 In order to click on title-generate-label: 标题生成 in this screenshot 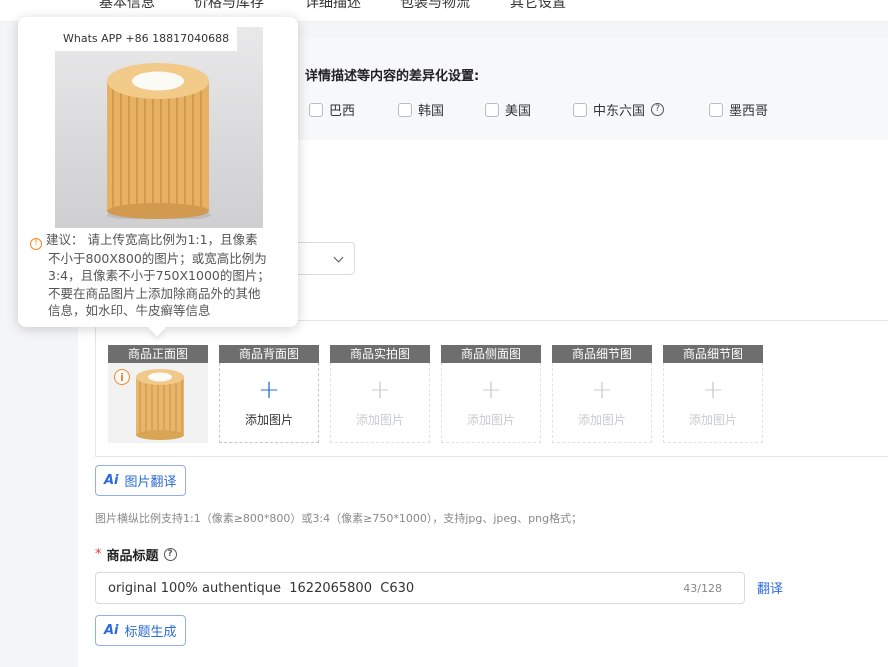, I will do `click(150, 632)`.